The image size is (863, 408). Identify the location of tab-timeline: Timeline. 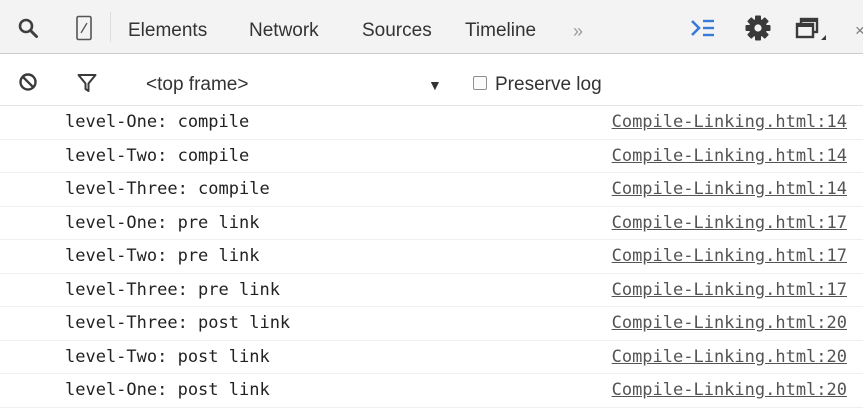
(500, 27).